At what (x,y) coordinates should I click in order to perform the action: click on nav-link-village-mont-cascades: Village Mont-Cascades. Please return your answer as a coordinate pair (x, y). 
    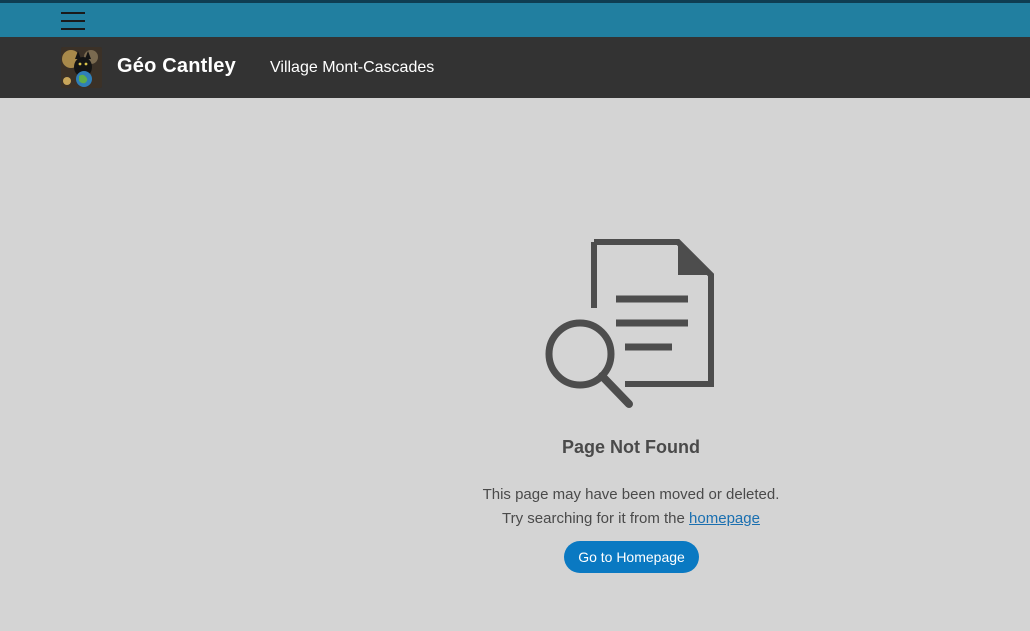
    Looking at the image, I should click on (352, 68).